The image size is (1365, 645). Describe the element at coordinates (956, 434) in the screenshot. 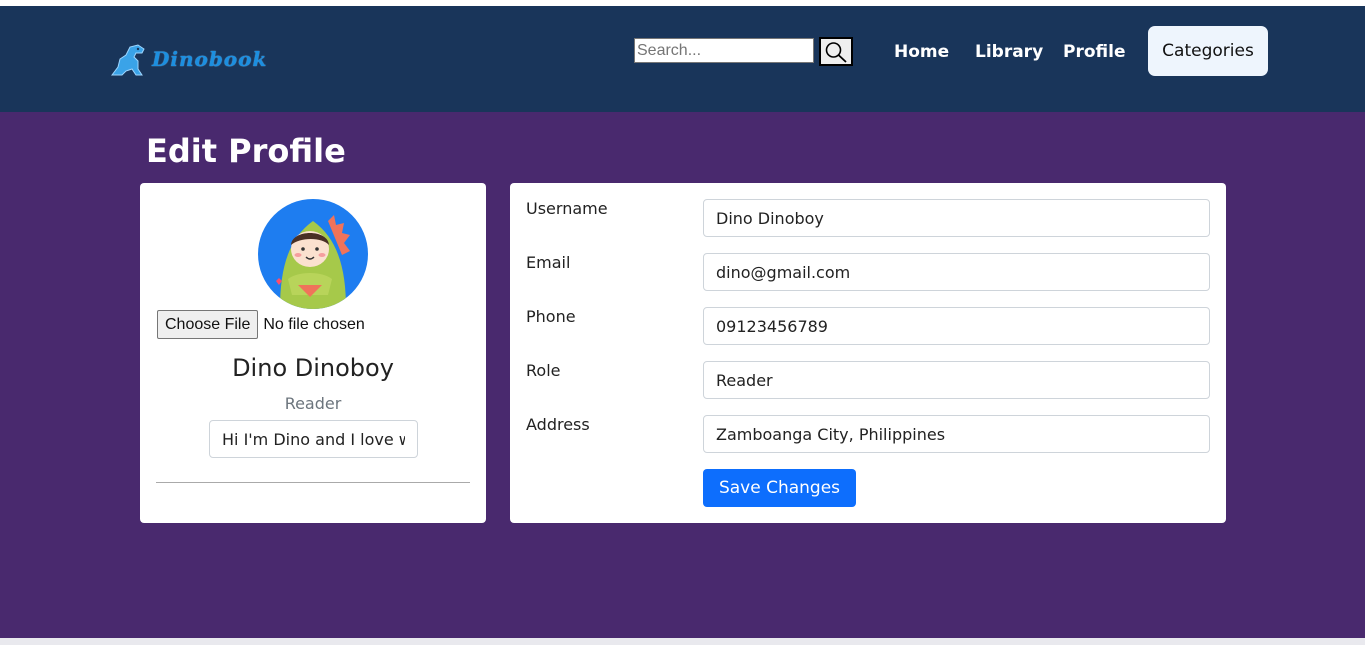

I see `address-field` at that location.